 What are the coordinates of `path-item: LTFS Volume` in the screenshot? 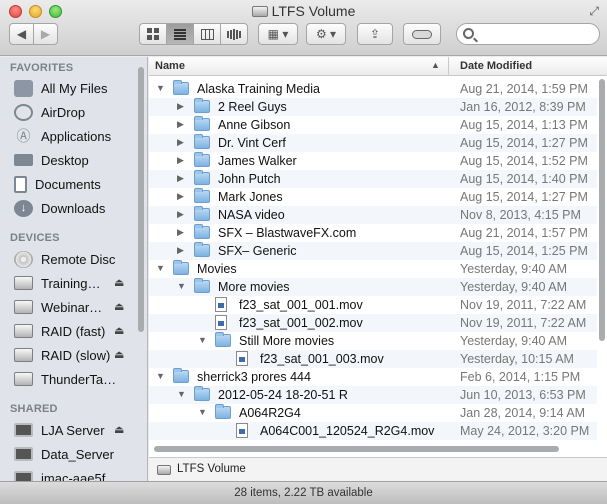 It's located at (211, 469).